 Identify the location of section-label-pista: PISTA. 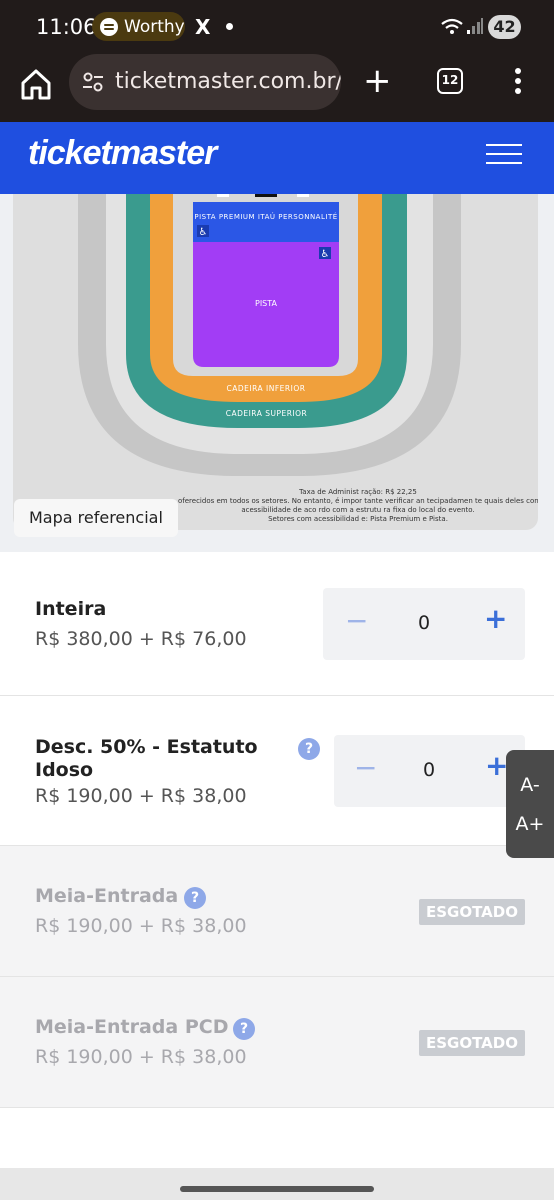
(266, 303).